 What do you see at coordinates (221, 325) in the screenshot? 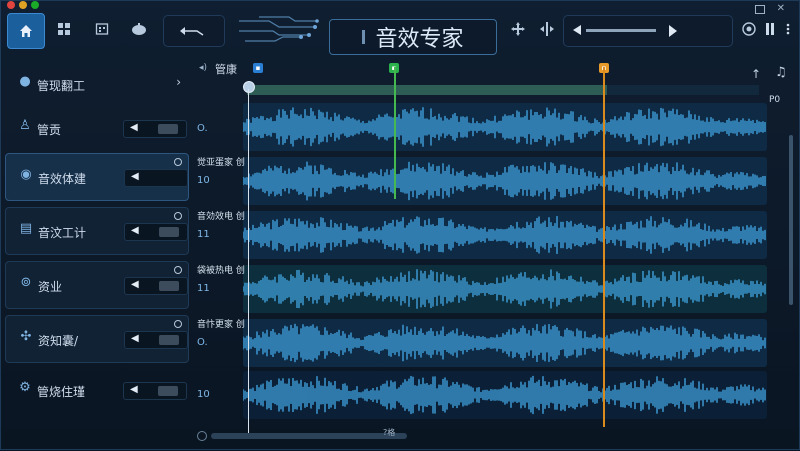
I see `track-label: 音忭更家 创` at bounding box center [221, 325].